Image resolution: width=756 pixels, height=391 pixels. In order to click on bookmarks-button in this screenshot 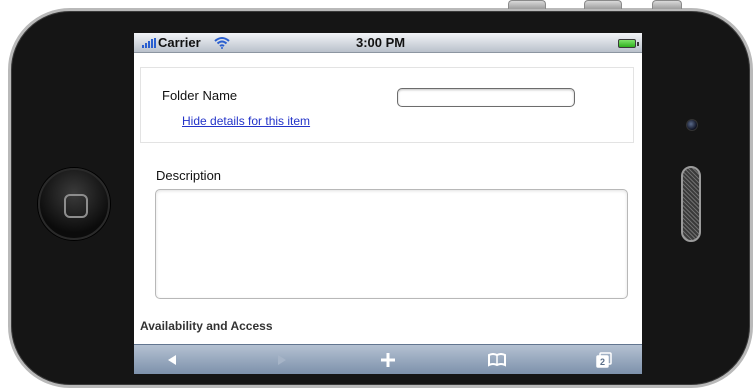, I will do `click(497, 359)`.